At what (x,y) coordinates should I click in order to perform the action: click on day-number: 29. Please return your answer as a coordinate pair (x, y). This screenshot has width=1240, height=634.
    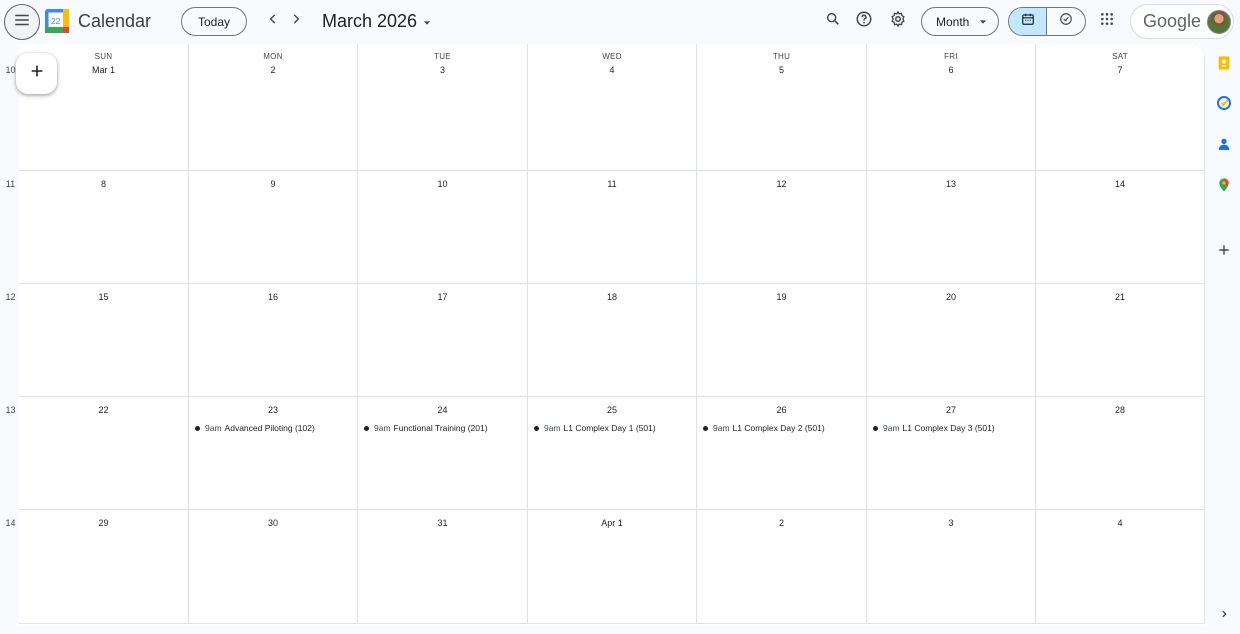
    Looking at the image, I should click on (103, 523).